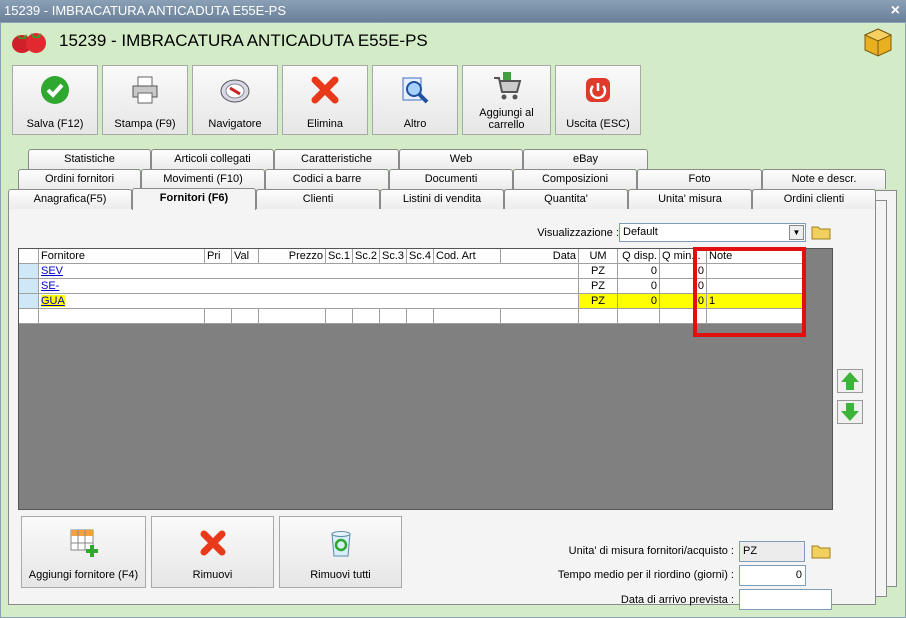  I want to click on tab-web: Web, so click(461, 159).